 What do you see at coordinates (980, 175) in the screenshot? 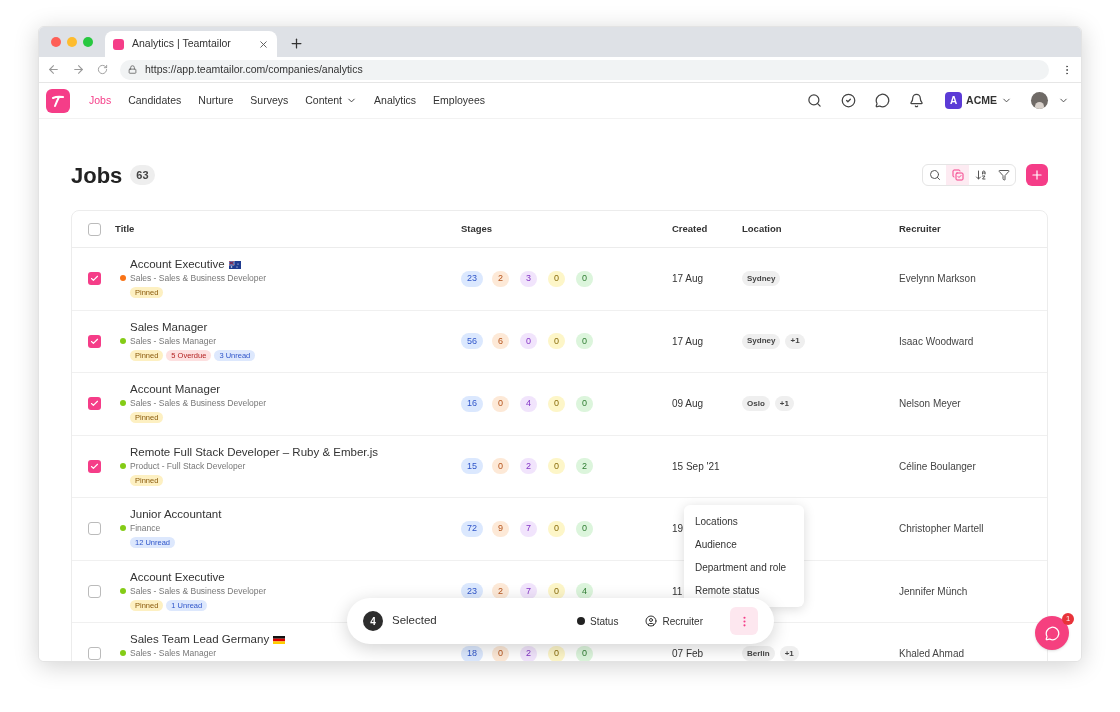
I see `sort-icon` at bounding box center [980, 175].